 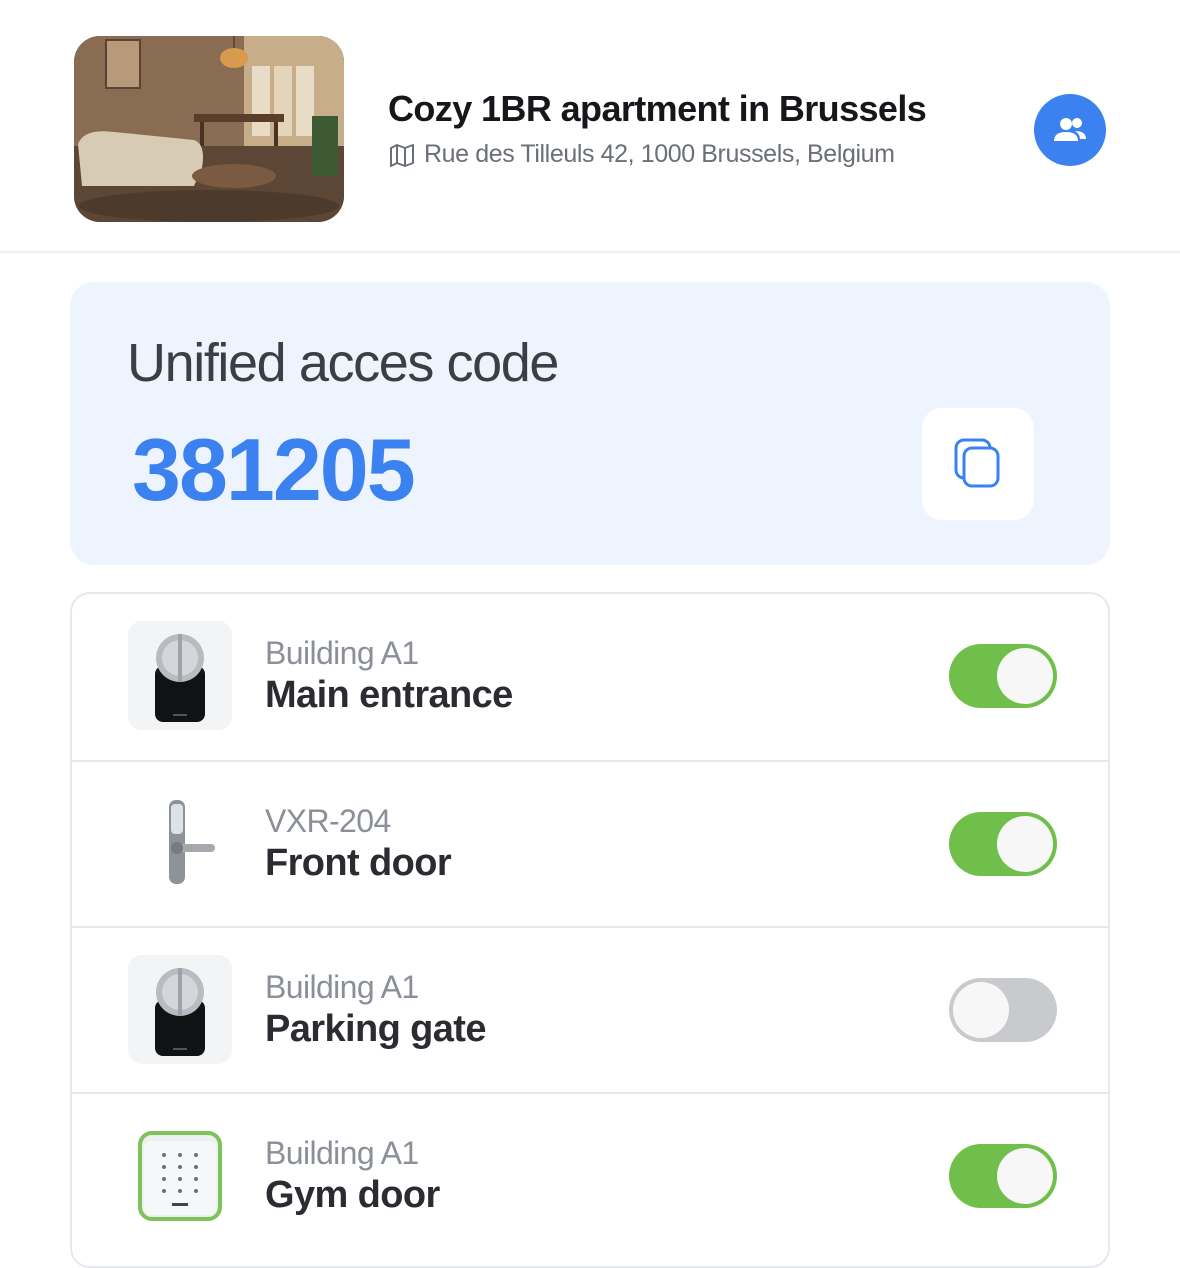 I want to click on lock-row-parking-gate: Building A1 Parking gate, so click(x=590, y=1009).